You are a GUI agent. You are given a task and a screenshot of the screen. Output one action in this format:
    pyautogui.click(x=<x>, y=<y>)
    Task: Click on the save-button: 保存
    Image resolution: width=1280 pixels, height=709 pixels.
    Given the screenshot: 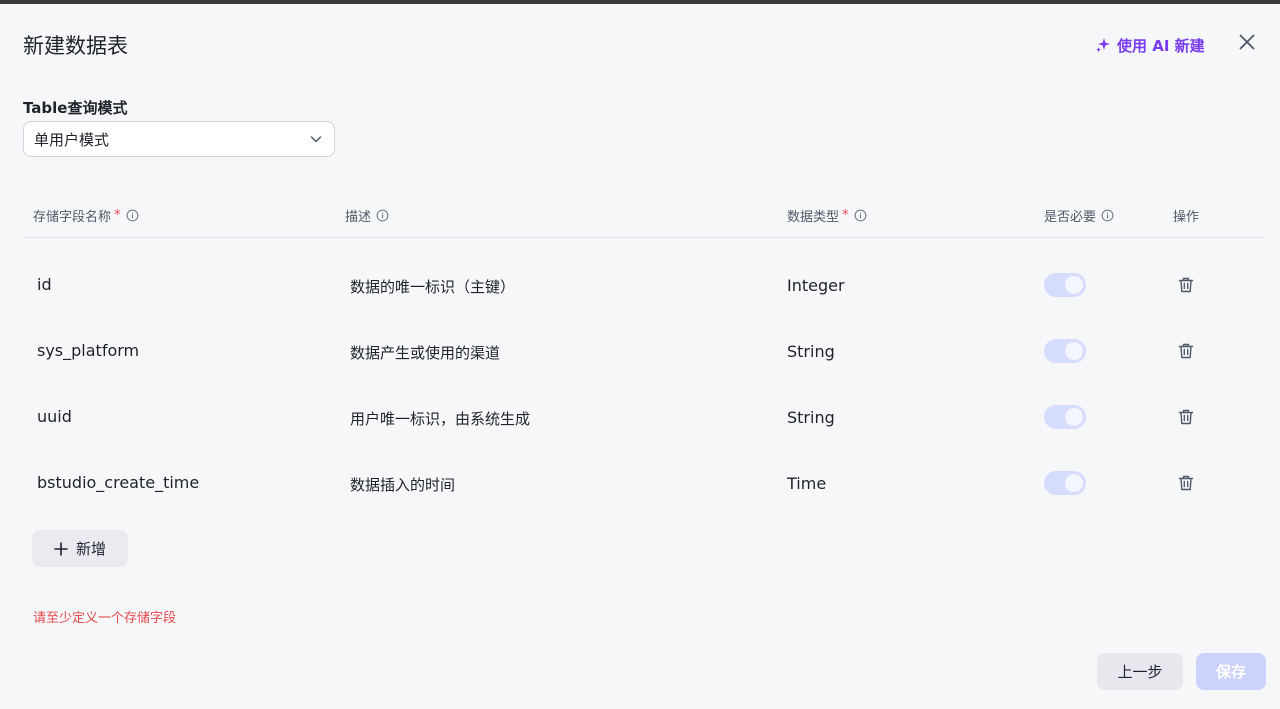 What is the action you would take?
    pyautogui.click(x=1231, y=671)
    